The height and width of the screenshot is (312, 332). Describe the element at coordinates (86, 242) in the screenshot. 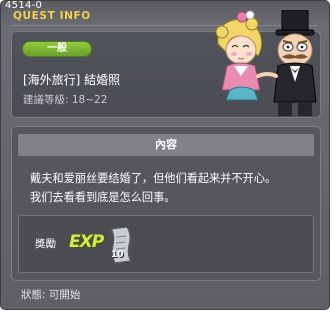

I see `exp-icon: EXP` at that location.